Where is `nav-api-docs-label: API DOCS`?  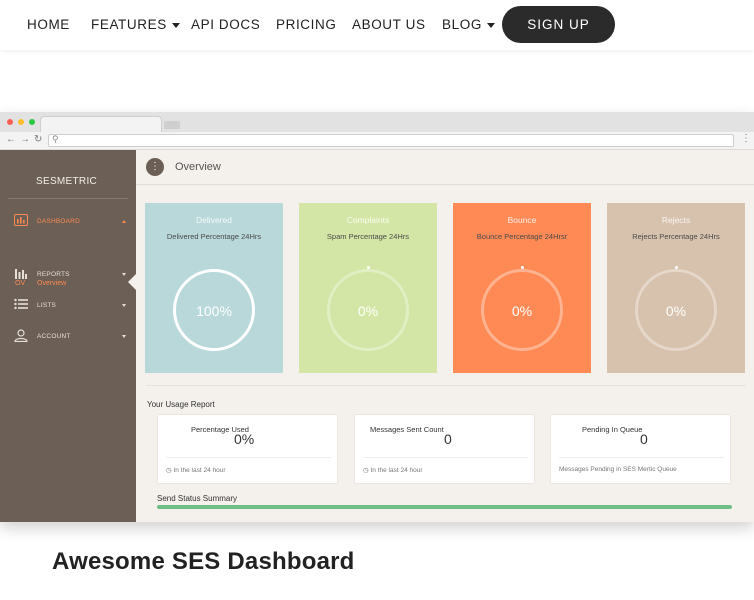 nav-api-docs-label: API DOCS is located at coordinates (226, 24).